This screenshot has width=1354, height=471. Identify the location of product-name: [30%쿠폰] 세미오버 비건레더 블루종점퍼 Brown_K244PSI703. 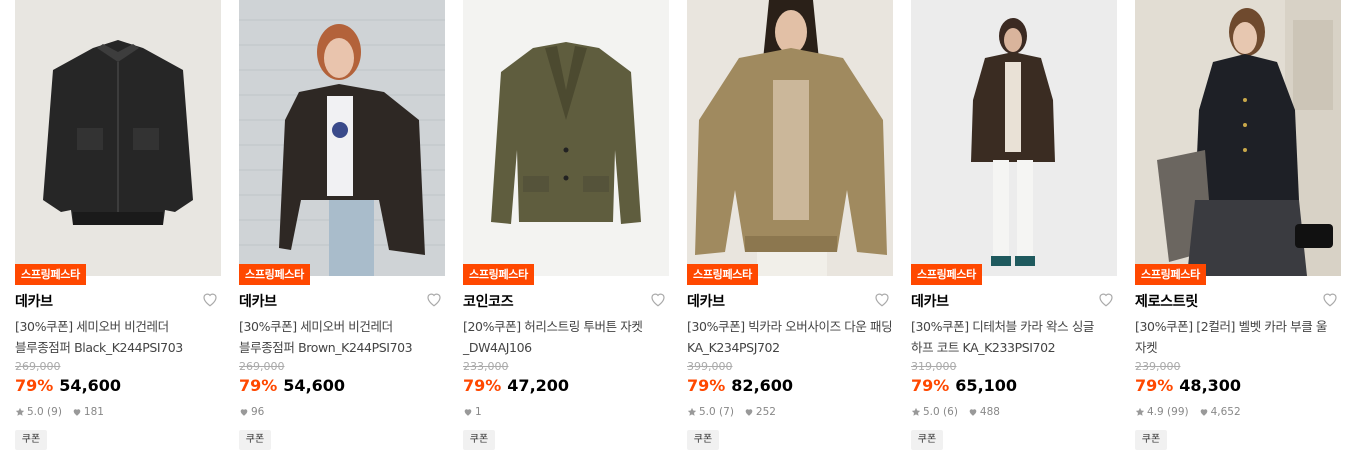
(342, 337).